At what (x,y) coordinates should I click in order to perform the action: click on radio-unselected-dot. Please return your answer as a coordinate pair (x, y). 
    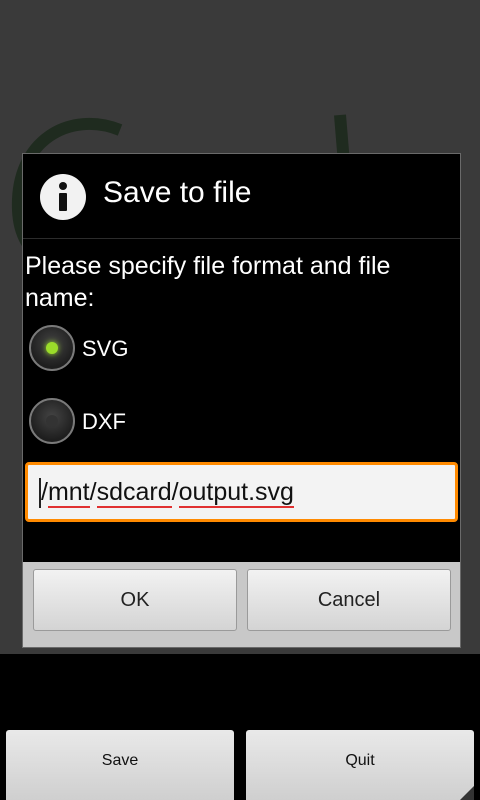
    Looking at the image, I should click on (52, 421).